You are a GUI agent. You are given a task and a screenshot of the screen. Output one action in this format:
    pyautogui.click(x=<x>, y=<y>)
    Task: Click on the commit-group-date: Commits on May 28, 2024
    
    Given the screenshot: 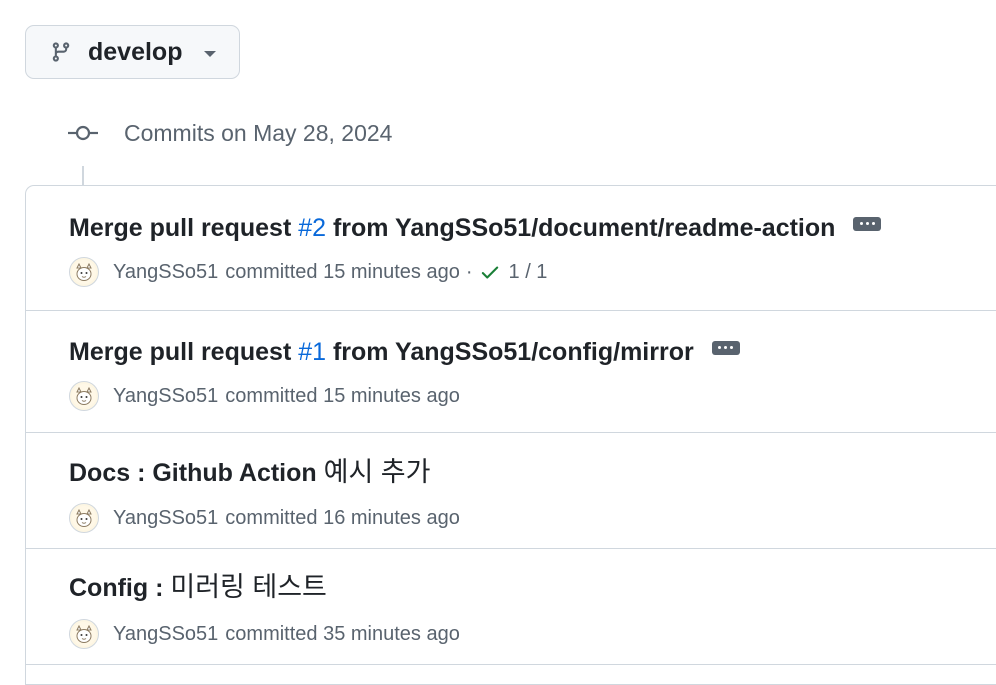 What is the action you would take?
    pyautogui.click(x=258, y=132)
    